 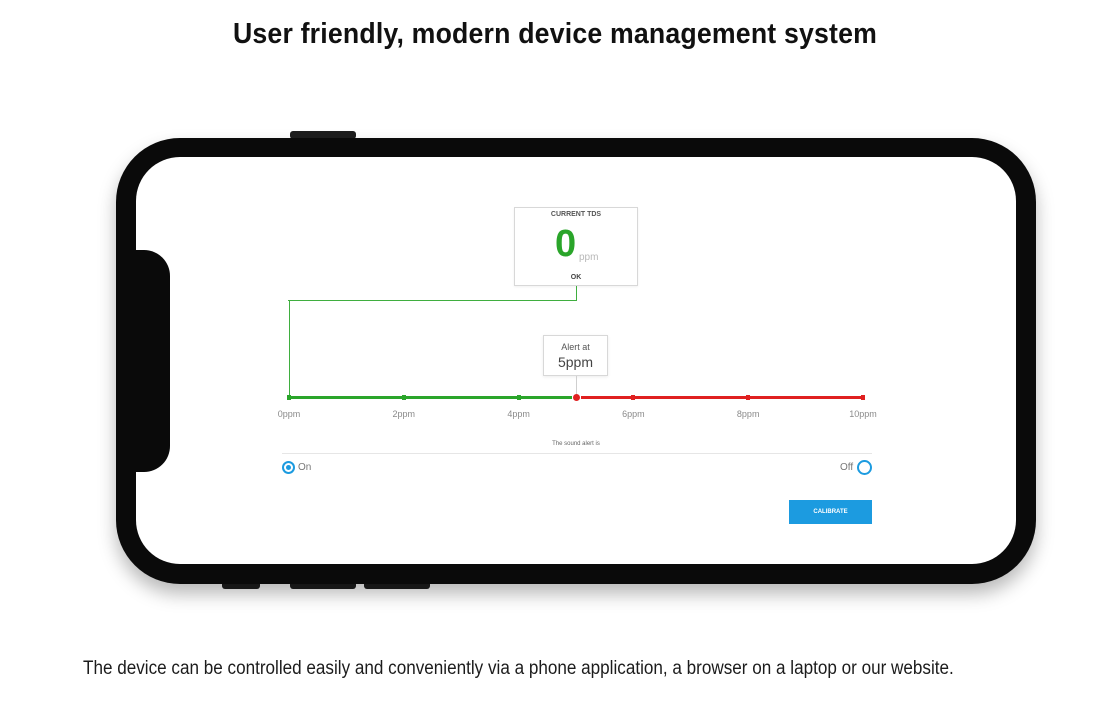 What do you see at coordinates (576, 293) in the screenshot?
I see `connector-vertical-card` at bounding box center [576, 293].